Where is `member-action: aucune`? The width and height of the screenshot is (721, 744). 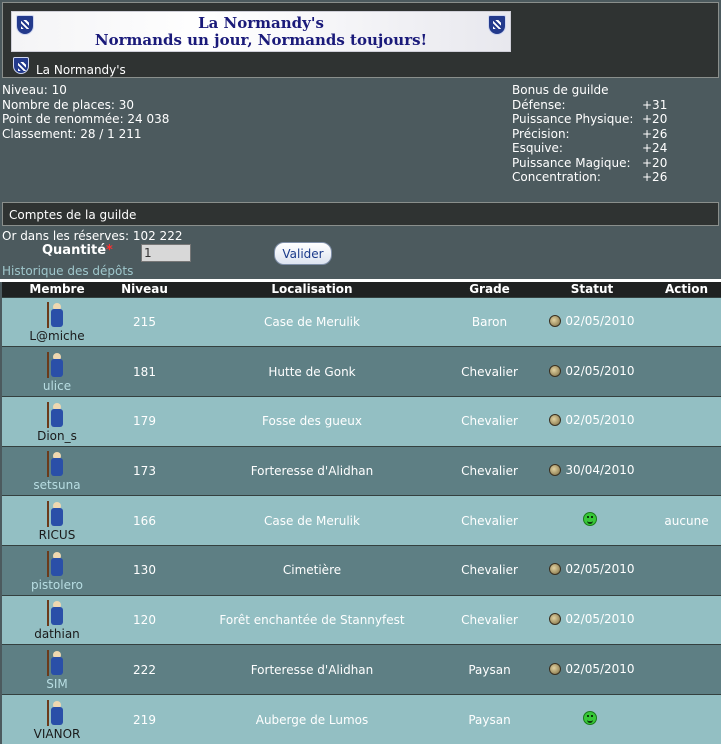
member-action: aucune is located at coordinates (686, 520).